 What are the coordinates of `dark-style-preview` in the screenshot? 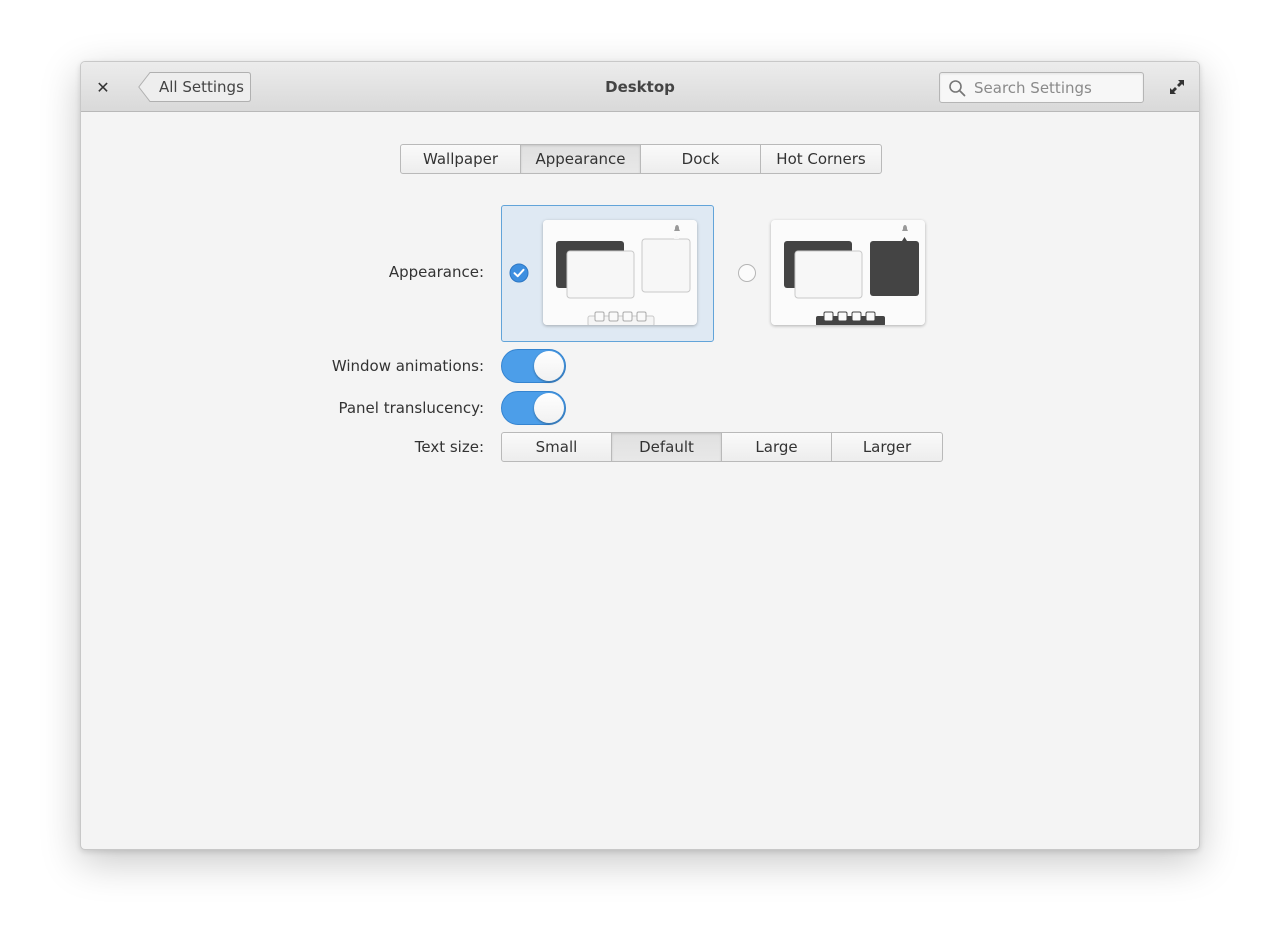 It's located at (848, 272).